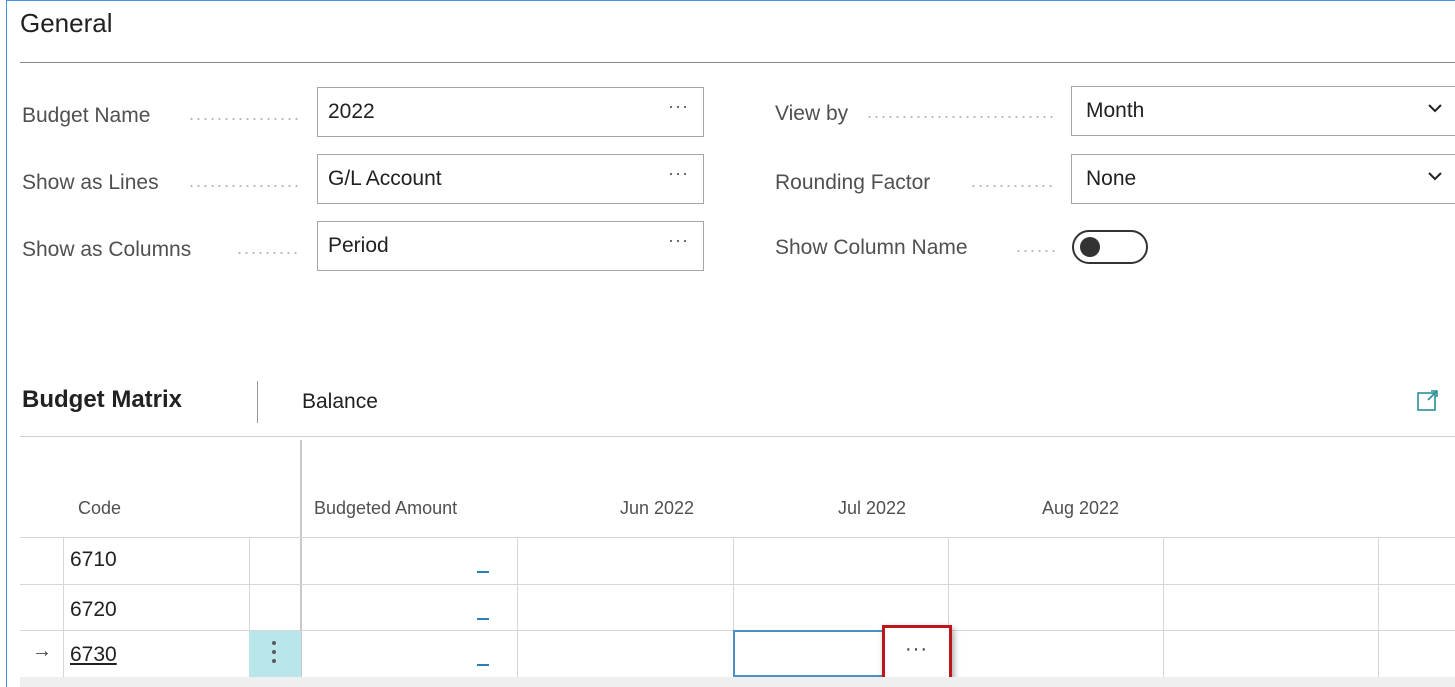  What do you see at coordinates (1111, 178) in the screenshot?
I see `rounding-factor-value: None` at bounding box center [1111, 178].